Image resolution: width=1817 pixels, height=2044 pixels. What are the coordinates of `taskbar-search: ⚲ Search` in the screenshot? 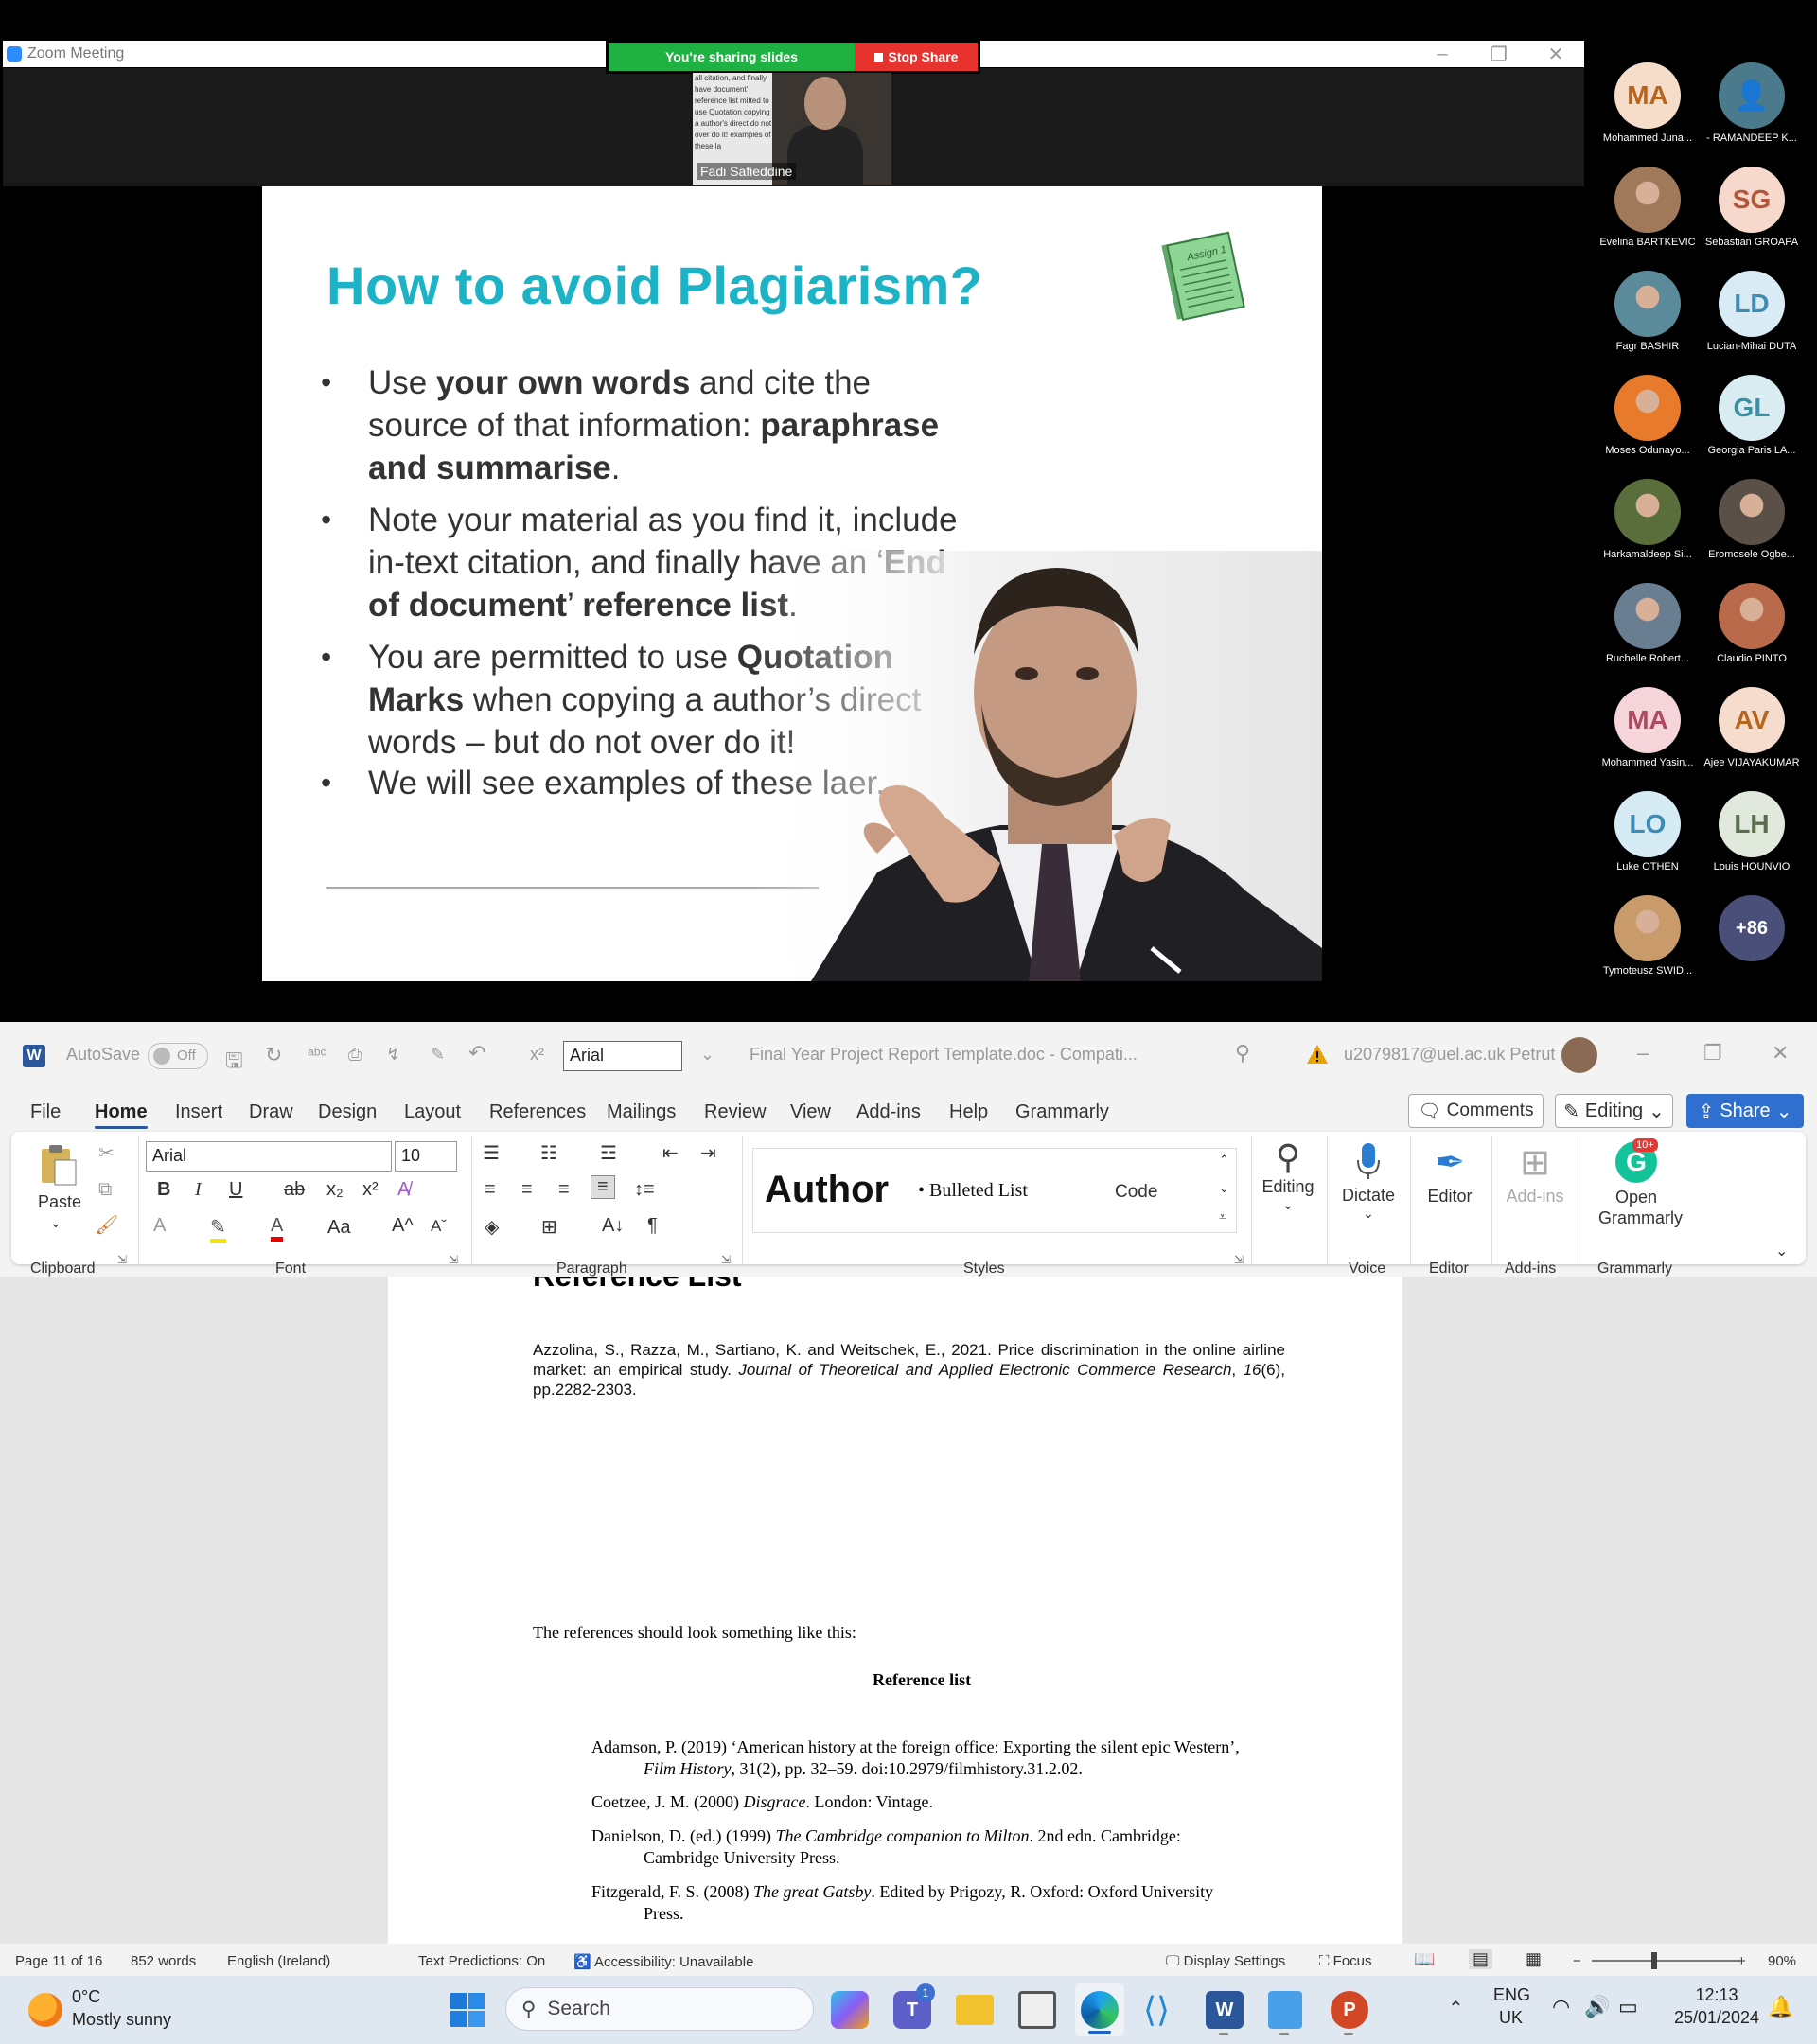 It's located at (660, 2009).